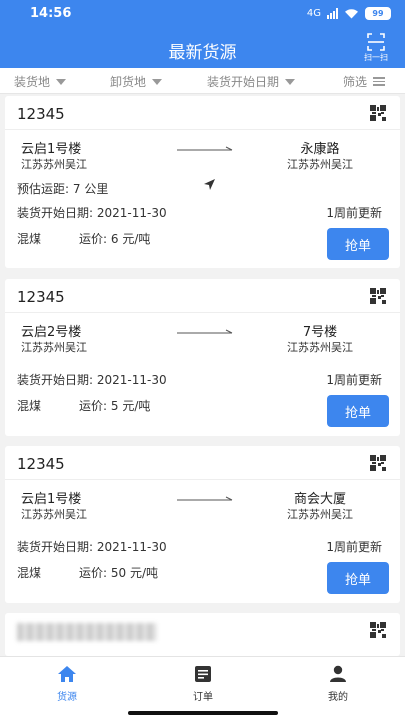 The width and height of the screenshot is (405, 720). Describe the element at coordinates (67, 684) in the screenshot. I see `tab-cargo-source: 货源` at that location.